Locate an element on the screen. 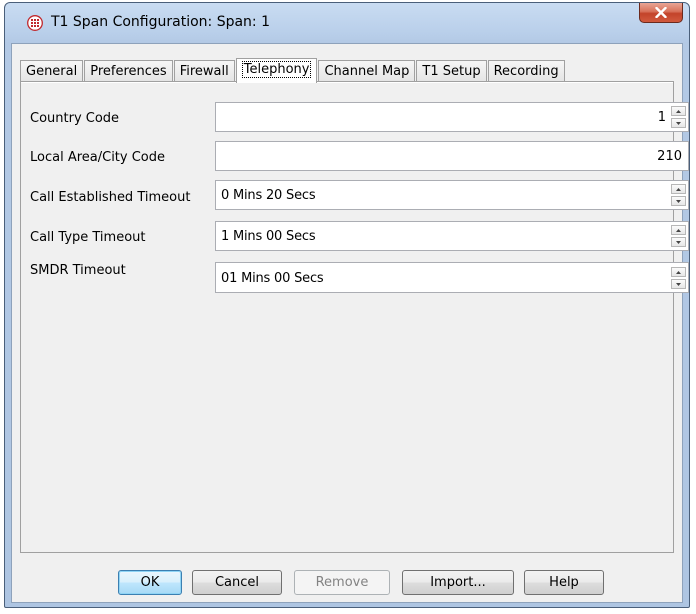  smdr-timeout-value: 01 Mins 00 Secs is located at coordinates (272, 278).